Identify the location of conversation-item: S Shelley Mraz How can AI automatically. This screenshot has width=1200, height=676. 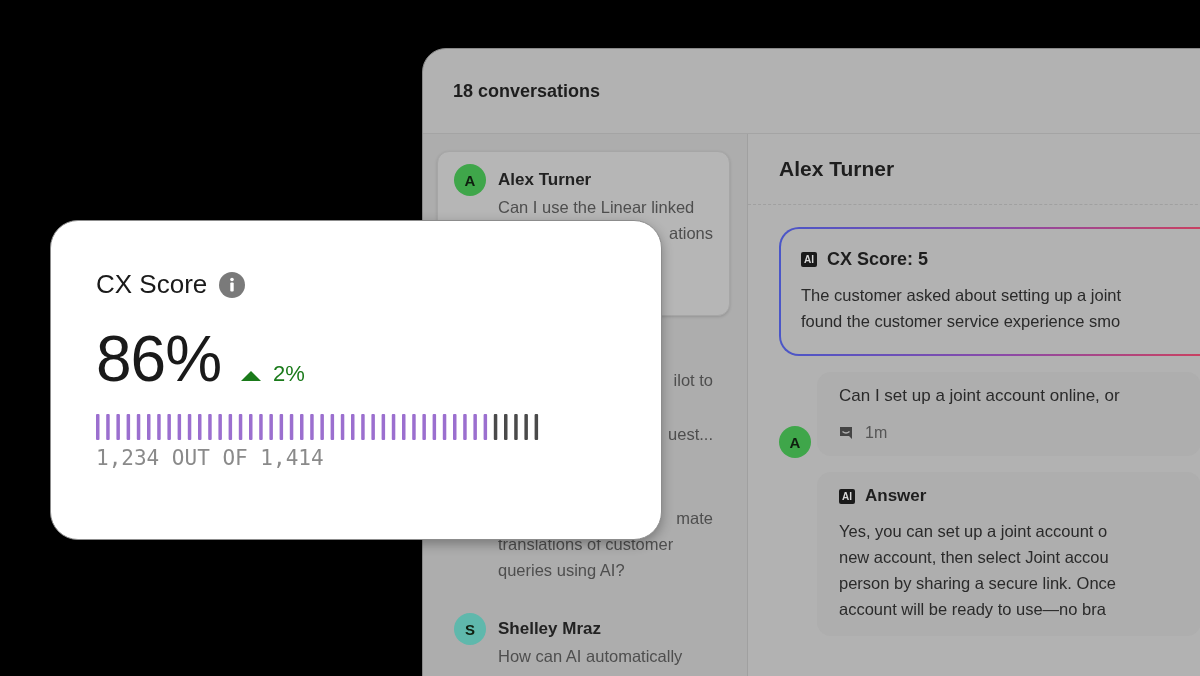
(583, 640).